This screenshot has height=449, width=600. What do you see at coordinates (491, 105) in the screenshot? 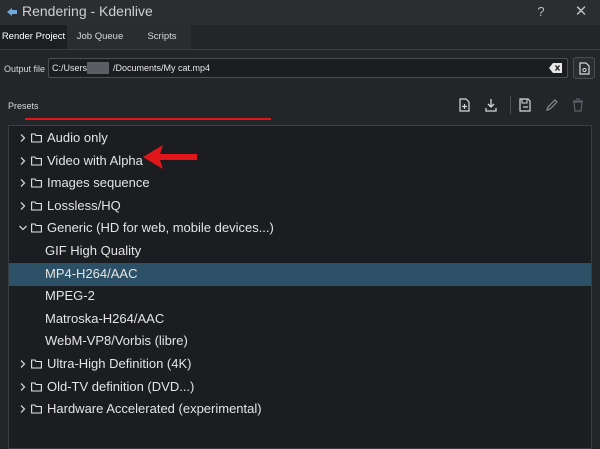
I see `download-preset-icon` at bounding box center [491, 105].